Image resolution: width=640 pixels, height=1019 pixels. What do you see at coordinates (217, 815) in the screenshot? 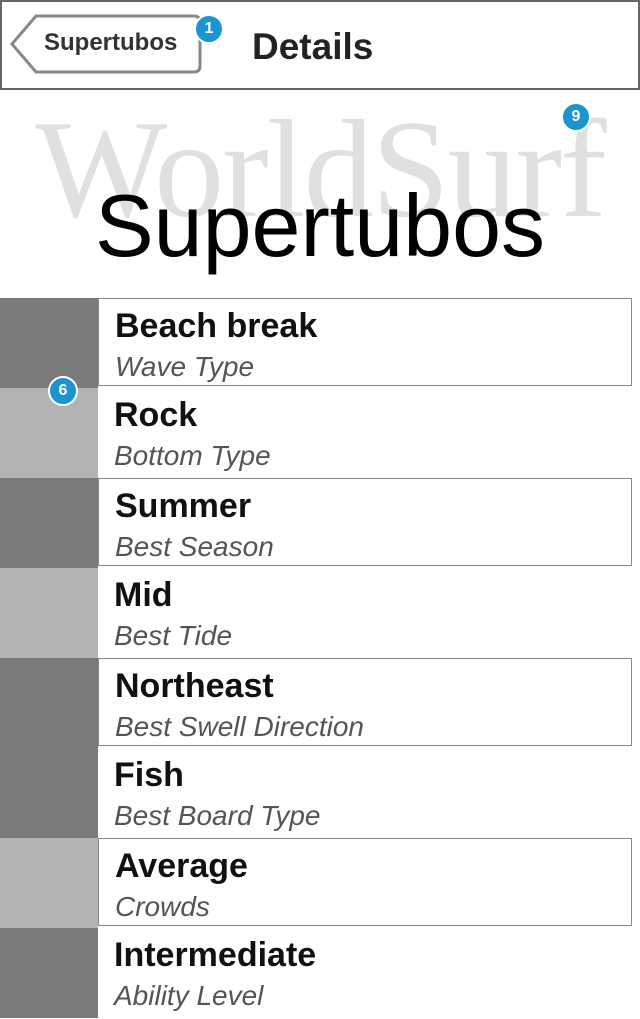
I see `detail-label: Best Board Type` at bounding box center [217, 815].